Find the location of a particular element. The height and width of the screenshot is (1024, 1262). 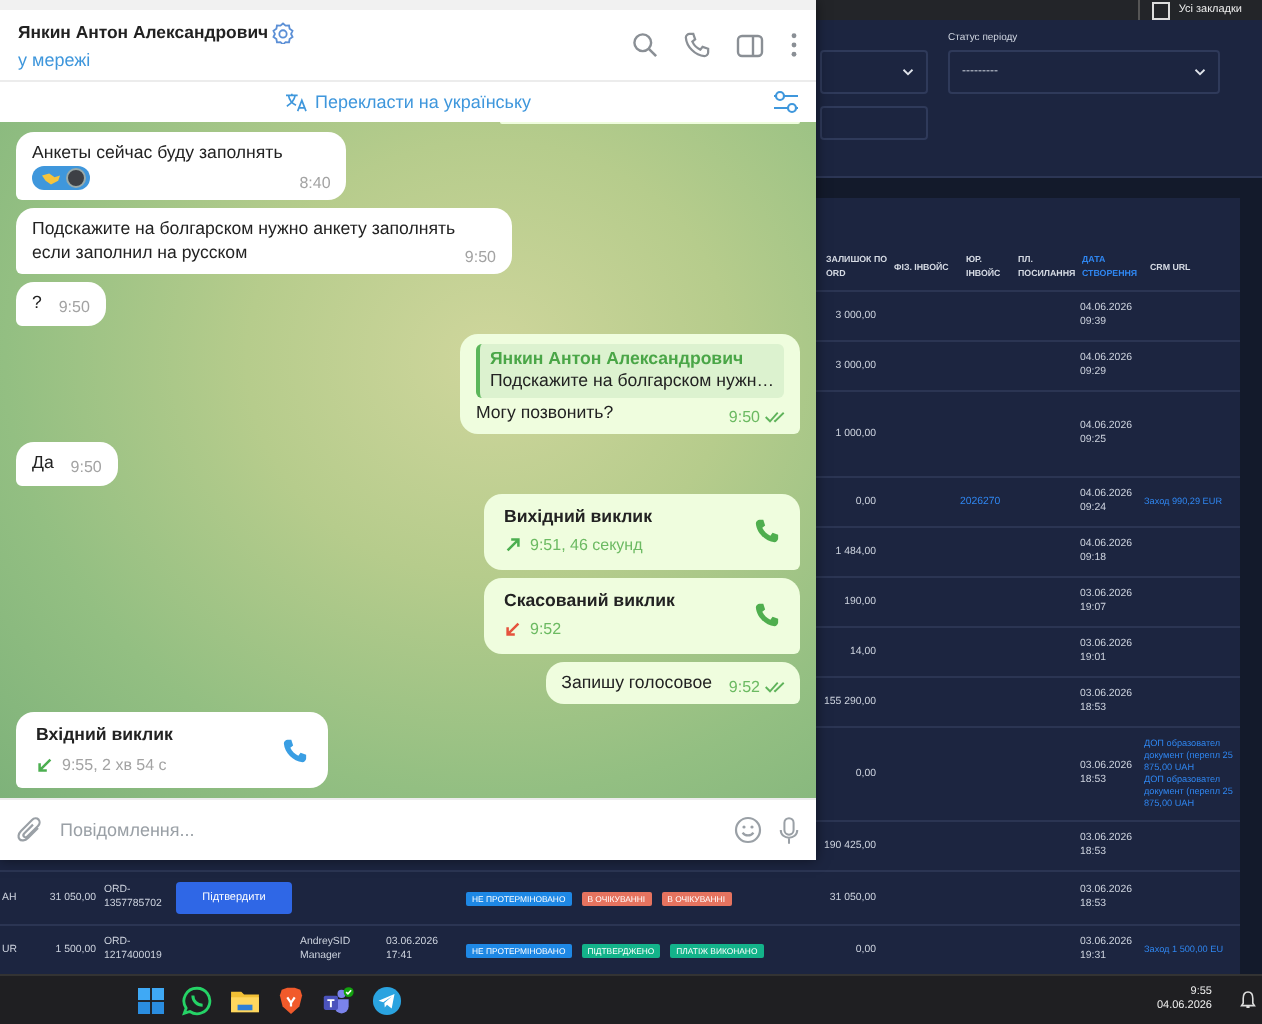

dropdown-field is located at coordinates (874, 72).